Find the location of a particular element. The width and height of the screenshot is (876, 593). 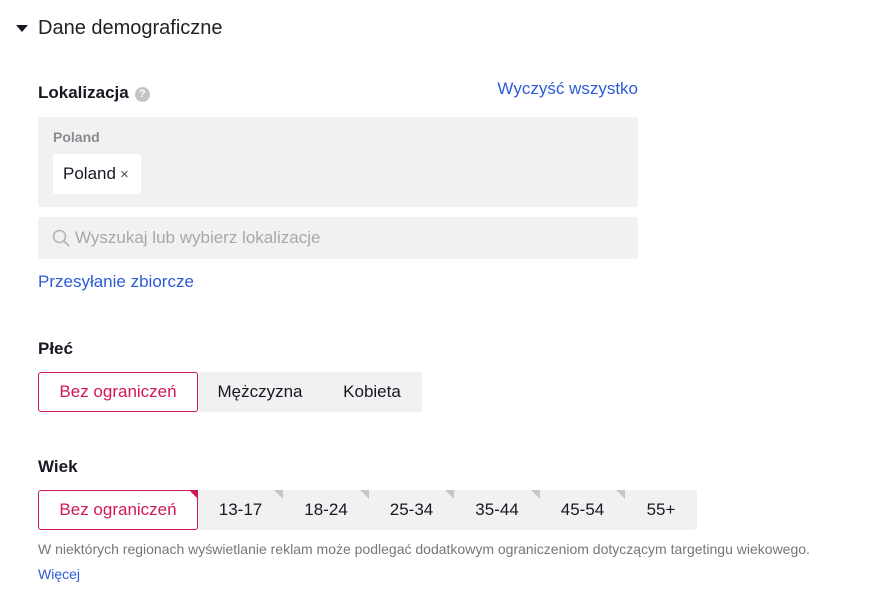

age-option-label: 18-24 is located at coordinates (326, 509).